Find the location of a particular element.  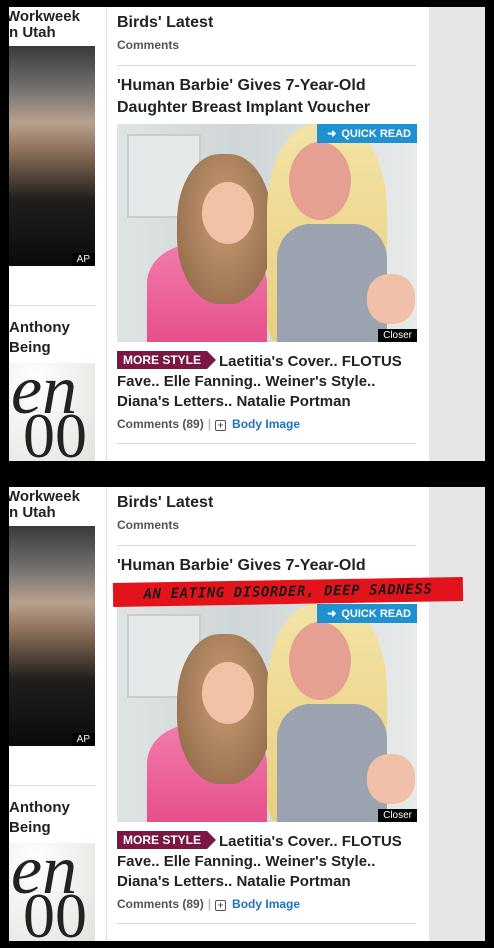

story-title-line2: Daughter Breast Implant Voucher is located at coordinates (243, 107).